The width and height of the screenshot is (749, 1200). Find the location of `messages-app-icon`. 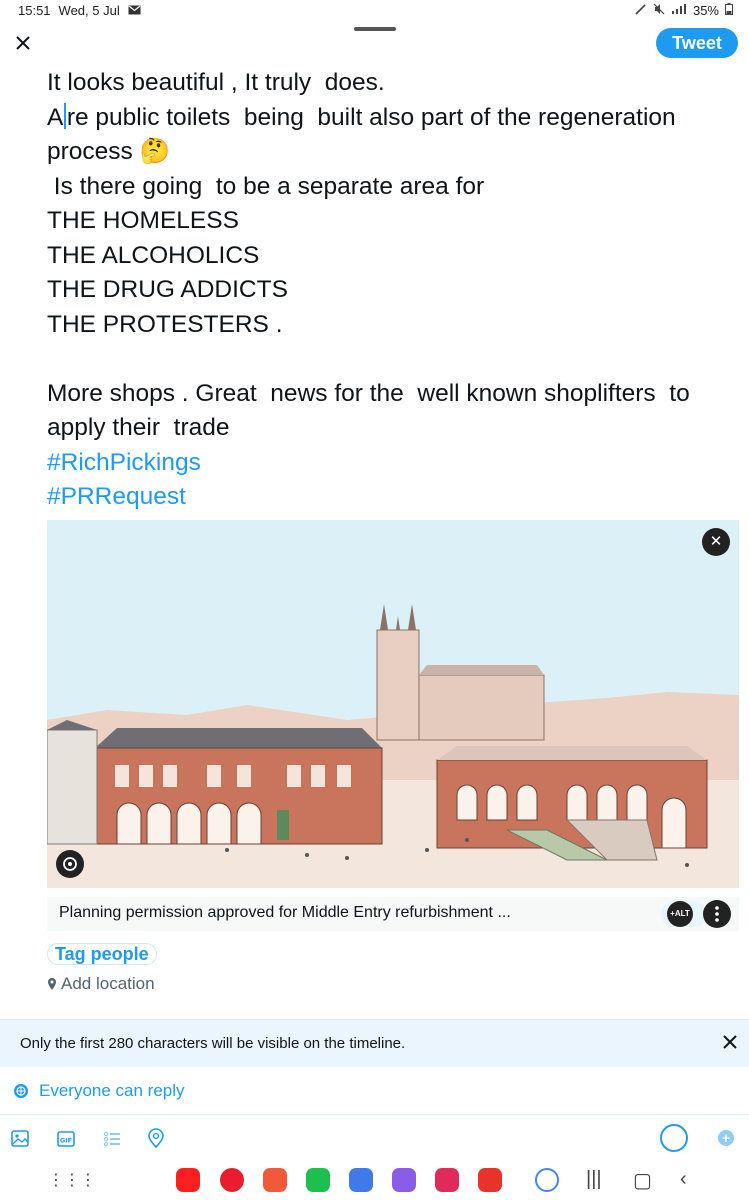

messages-app-icon is located at coordinates (361, 1180).